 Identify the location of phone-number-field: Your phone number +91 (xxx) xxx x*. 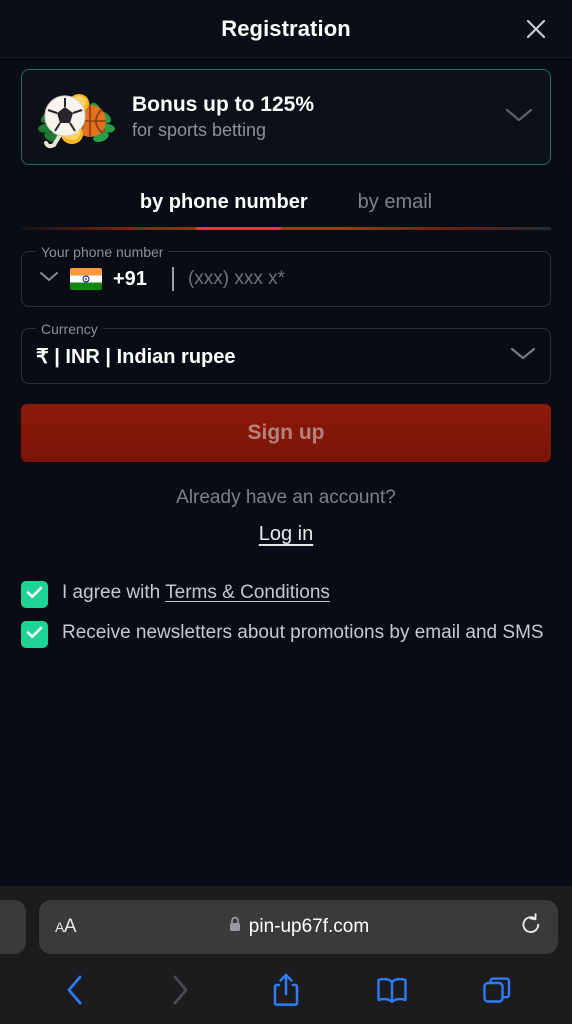
(286, 275).